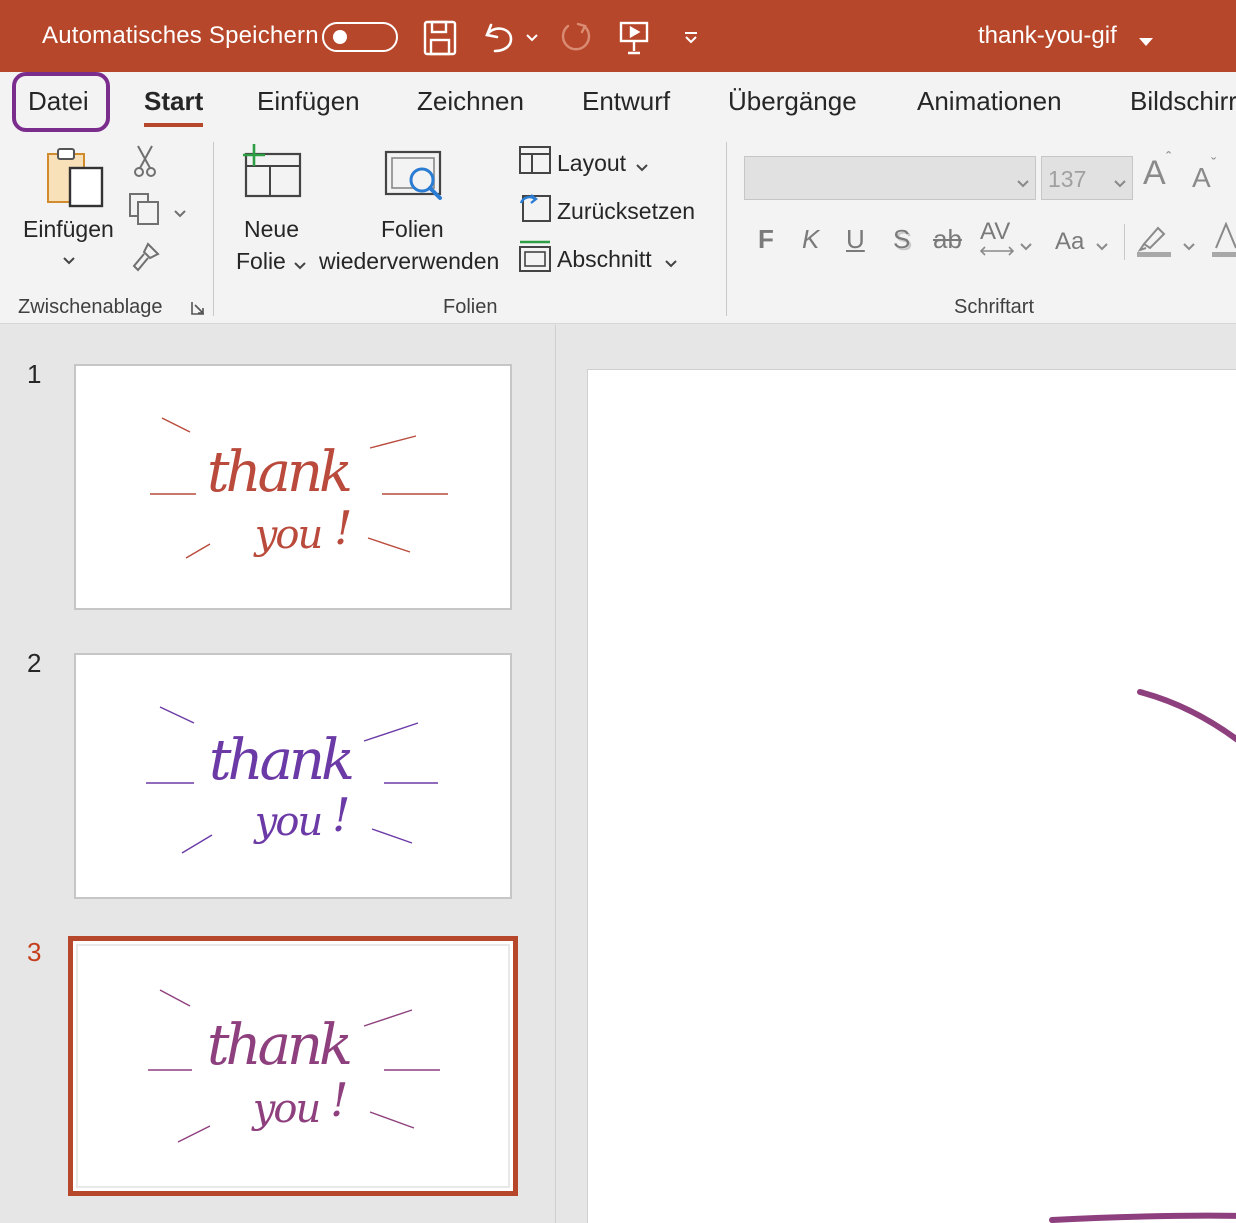 This screenshot has width=1236, height=1223. What do you see at coordinates (626, 211) in the screenshot?
I see `reset-button: Zurücksetzen` at bounding box center [626, 211].